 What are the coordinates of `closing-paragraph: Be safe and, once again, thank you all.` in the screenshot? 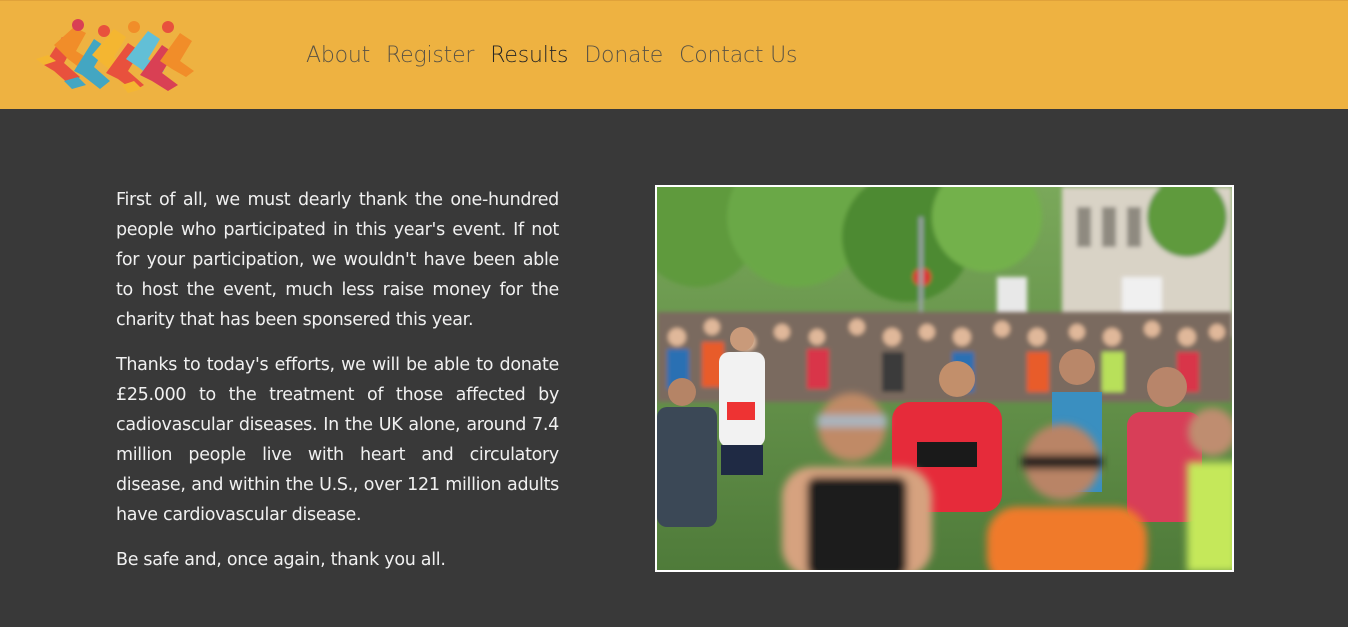 It's located at (281, 560).